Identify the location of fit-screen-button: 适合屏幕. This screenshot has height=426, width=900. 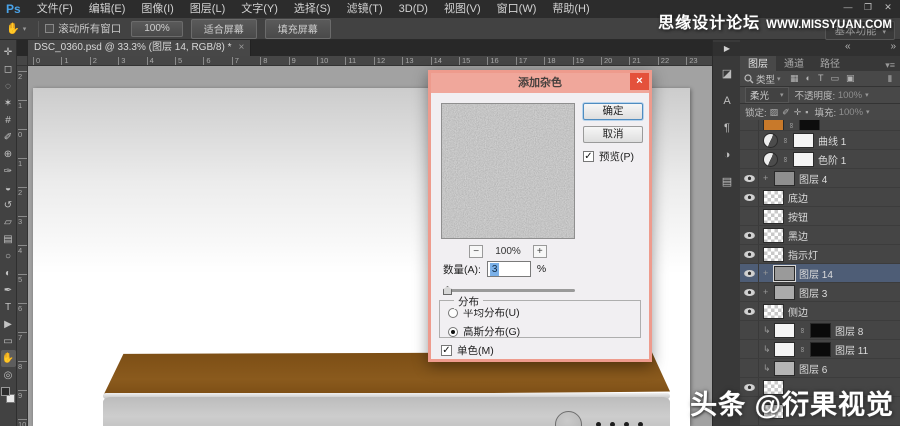
(223, 28).